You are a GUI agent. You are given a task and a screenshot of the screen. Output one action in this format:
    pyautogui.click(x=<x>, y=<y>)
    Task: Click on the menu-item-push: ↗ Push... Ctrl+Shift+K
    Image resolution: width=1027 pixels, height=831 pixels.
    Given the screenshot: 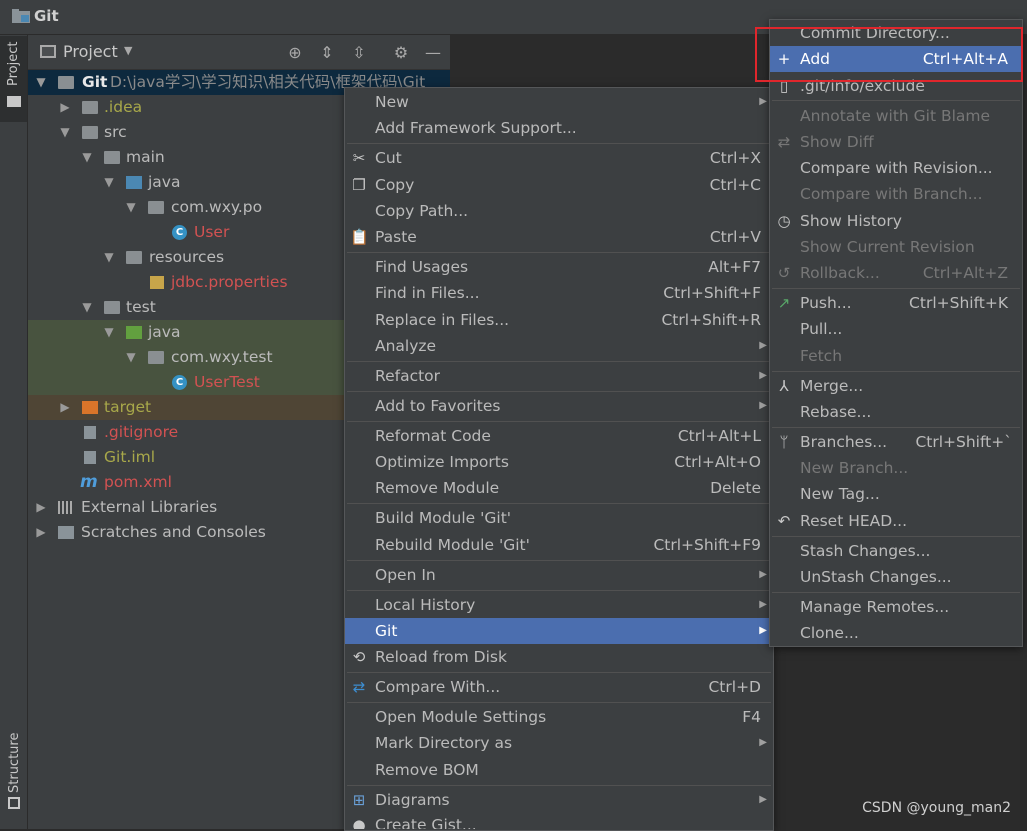 What is the action you would take?
    pyautogui.click(x=896, y=303)
    